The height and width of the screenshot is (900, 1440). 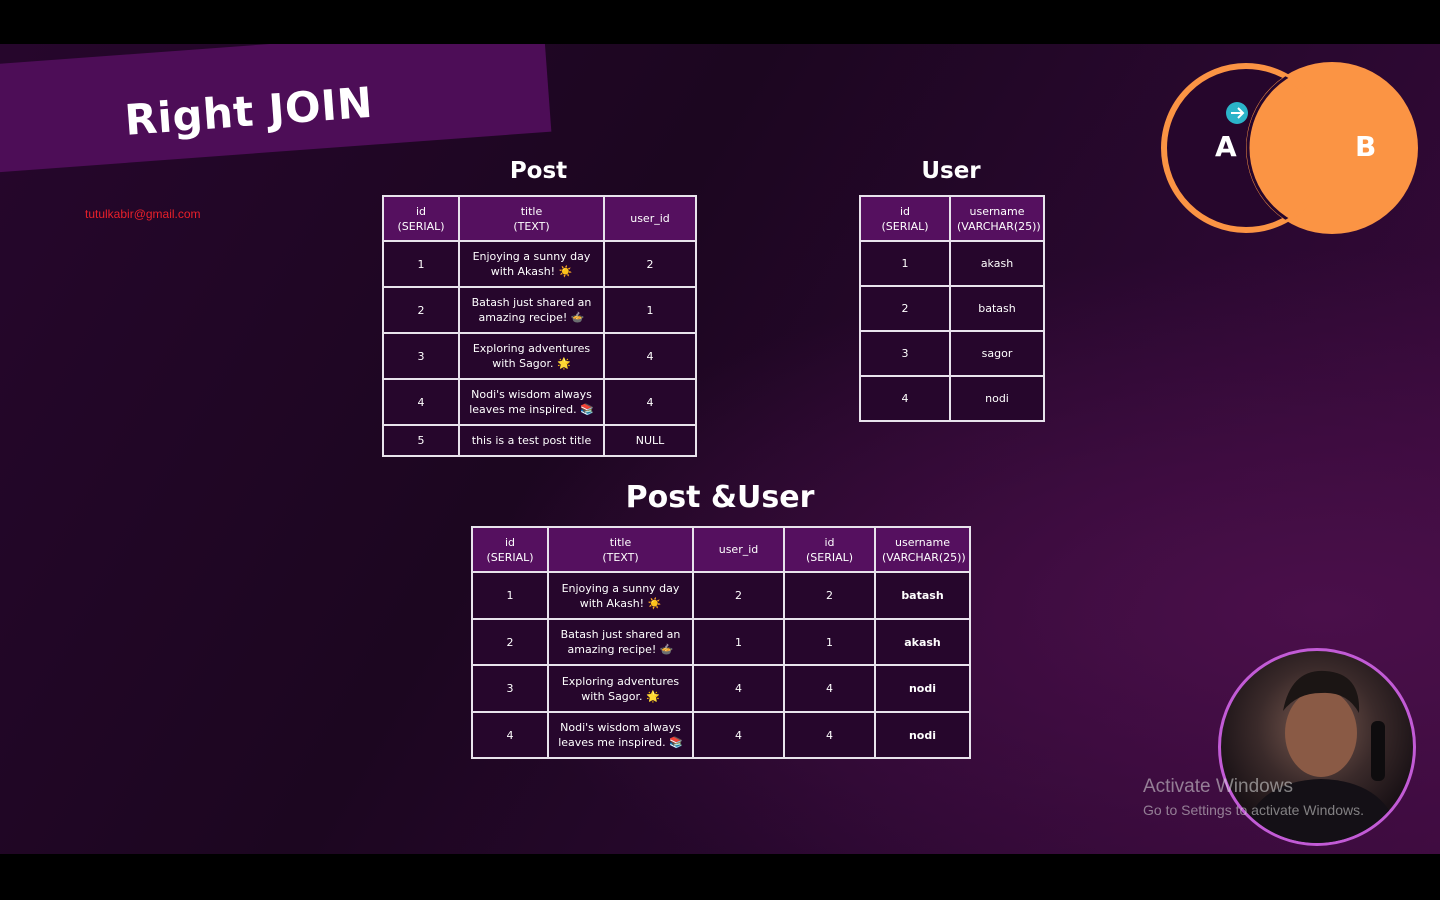 I want to click on joined-header-cell: username (VARCHAR(25)), so click(x=922, y=549).